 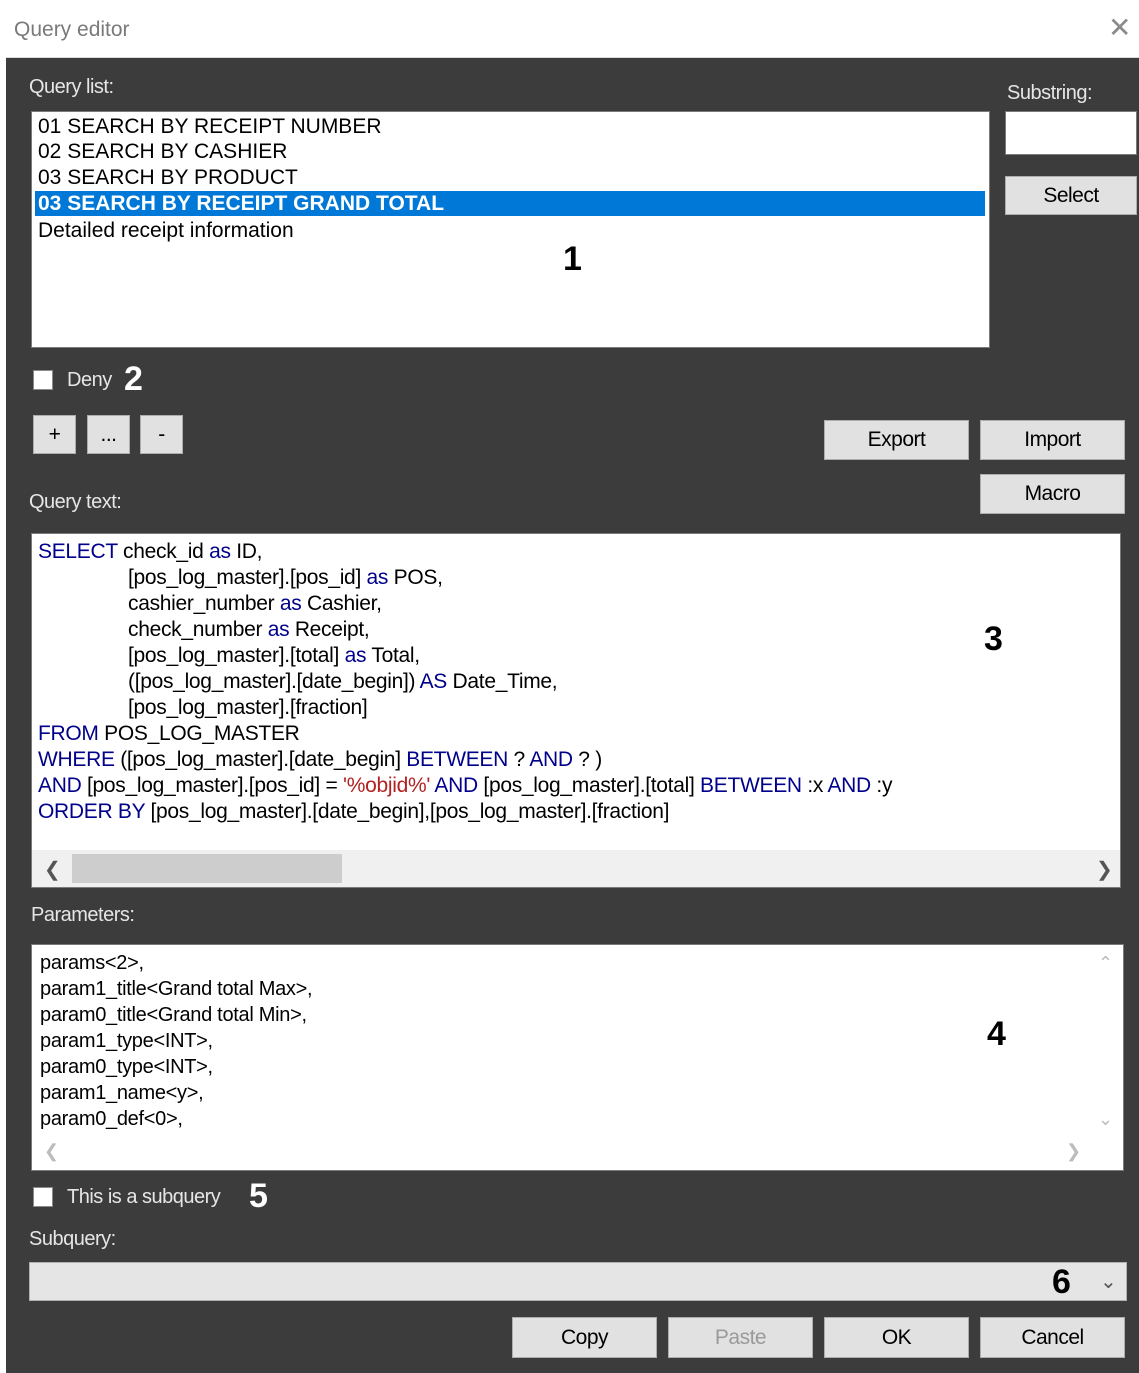 I want to click on parameter-line: param0_type<INT>,, so click(x=126, y=1067).